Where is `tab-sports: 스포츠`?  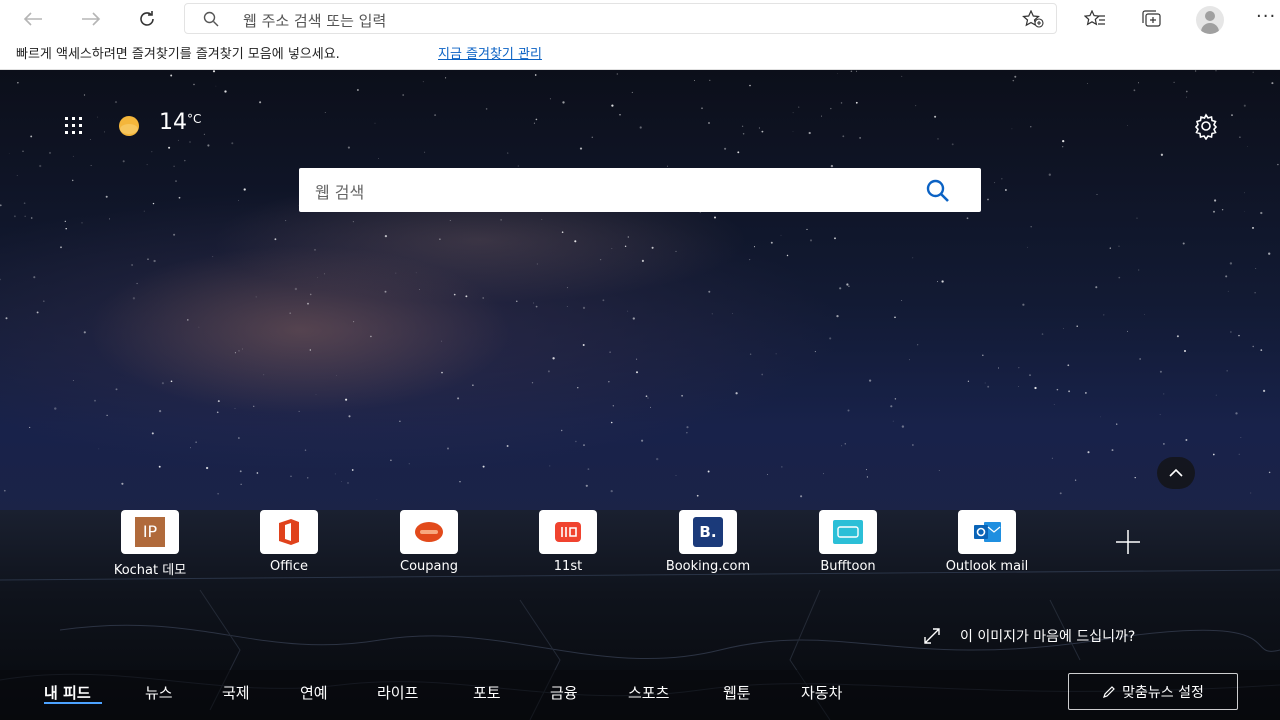 tab-sports: 스포츠 is located at coordinates (648, 692).